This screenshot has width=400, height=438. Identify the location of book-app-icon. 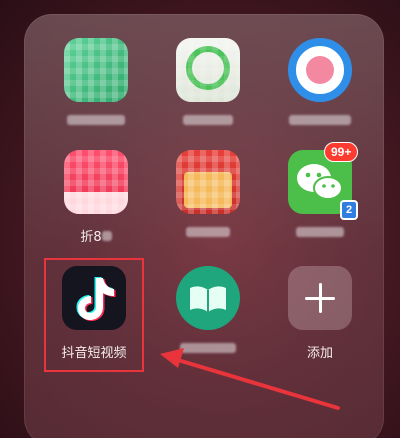
(208, 298).